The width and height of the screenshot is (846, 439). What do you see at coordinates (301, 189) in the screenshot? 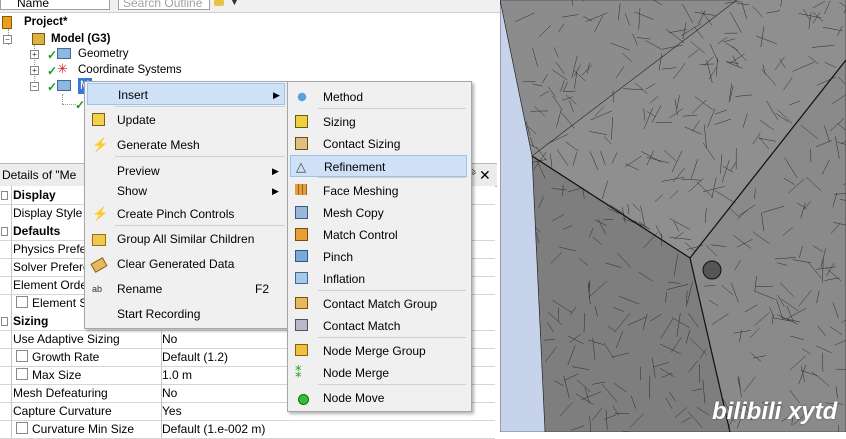
I see `face-meshing-icon` at bounding box center [301, 189].